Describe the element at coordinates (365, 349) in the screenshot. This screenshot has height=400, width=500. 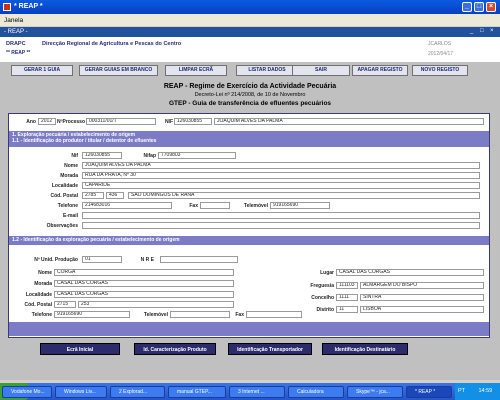
I see `identificacao-destinatario-button: Identificação Destinatário` at that location.